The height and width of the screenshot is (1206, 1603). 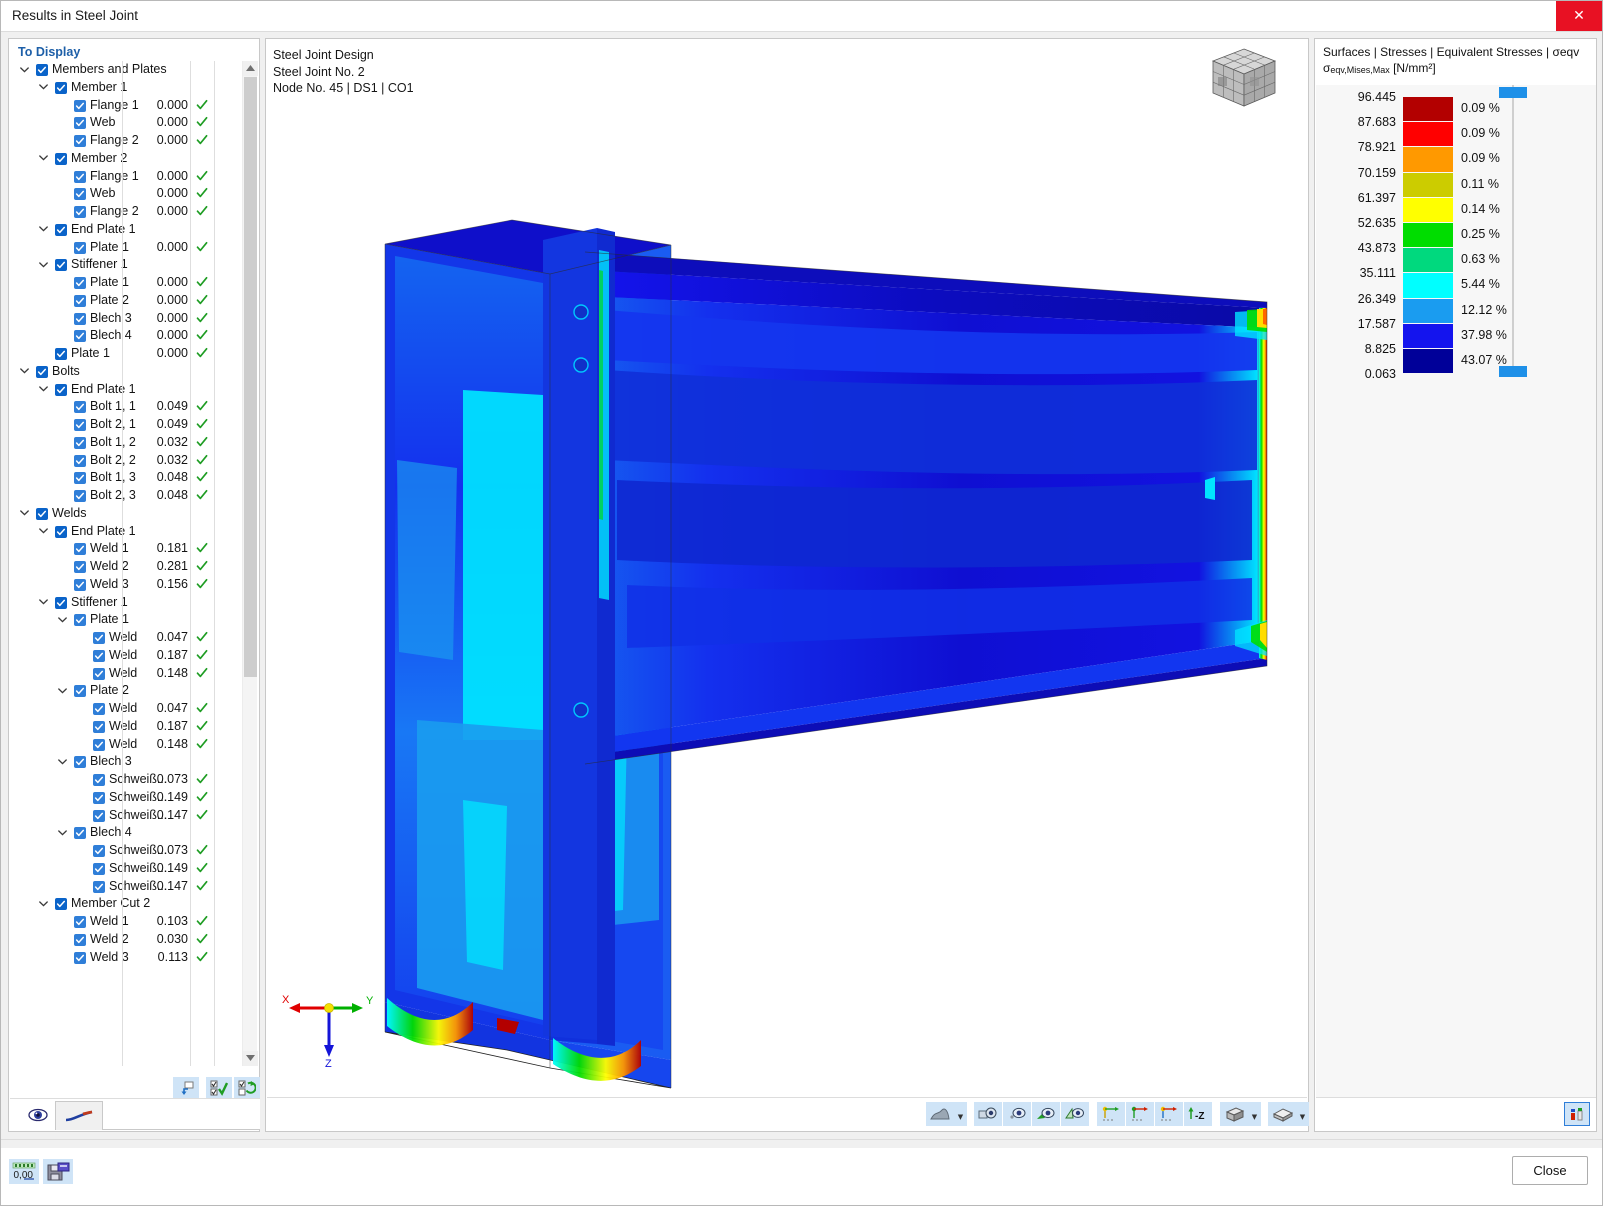 I want to click on tree-row: Bolt 1, 2 0.032, so click(x=129, y=443).